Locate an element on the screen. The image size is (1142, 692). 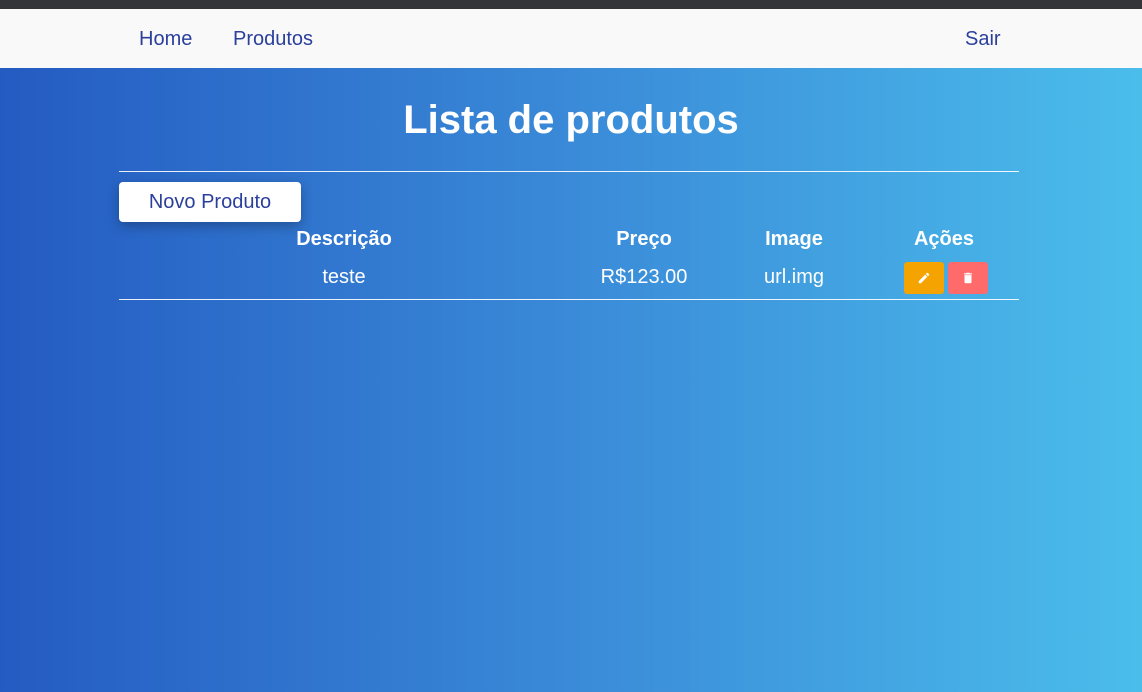
header-image: Image is located at coordinates (794, 239).